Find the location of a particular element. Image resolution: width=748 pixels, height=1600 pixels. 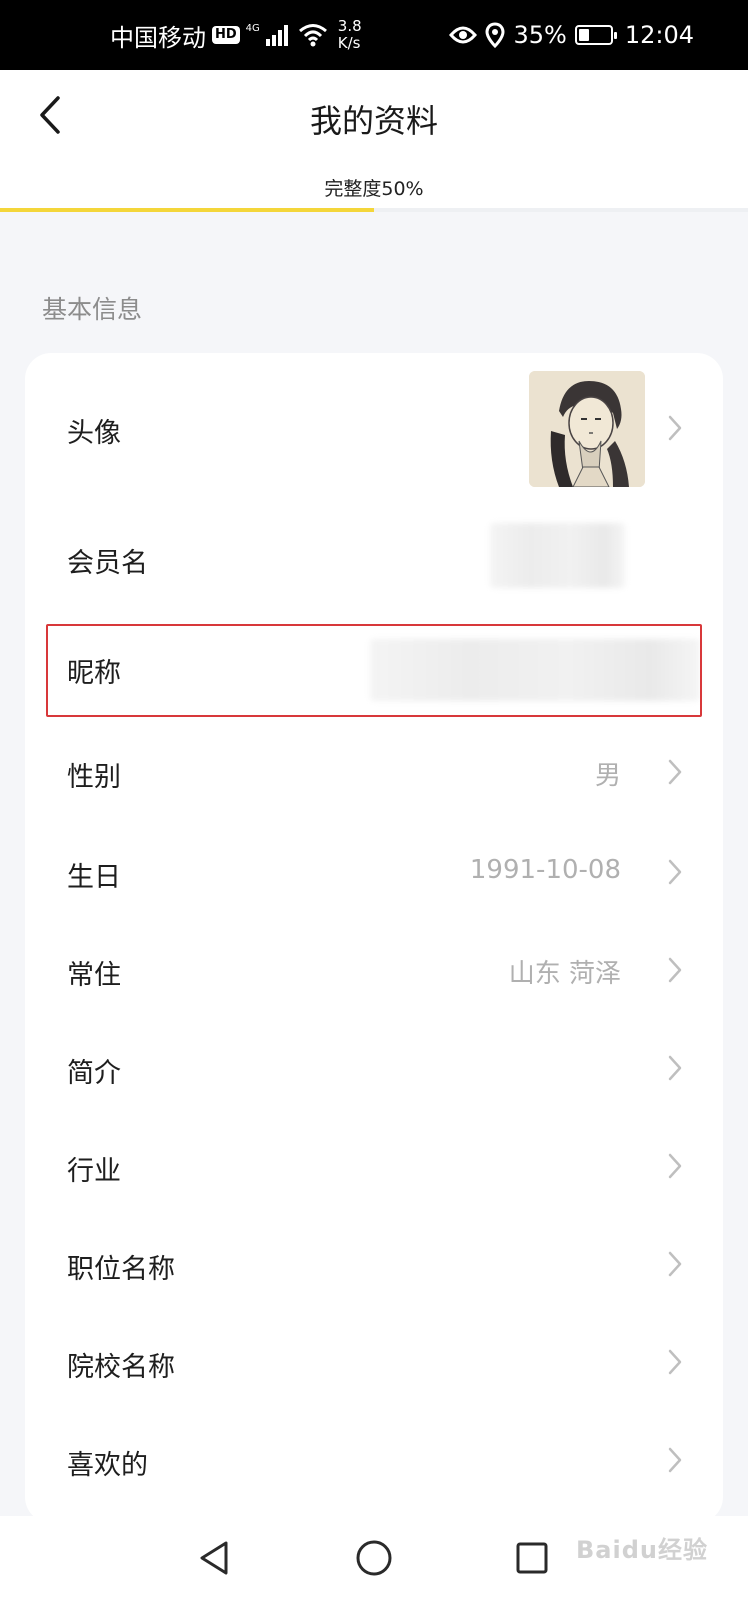

network-speed-value: 3.8 is located at coordinates (349, 26).